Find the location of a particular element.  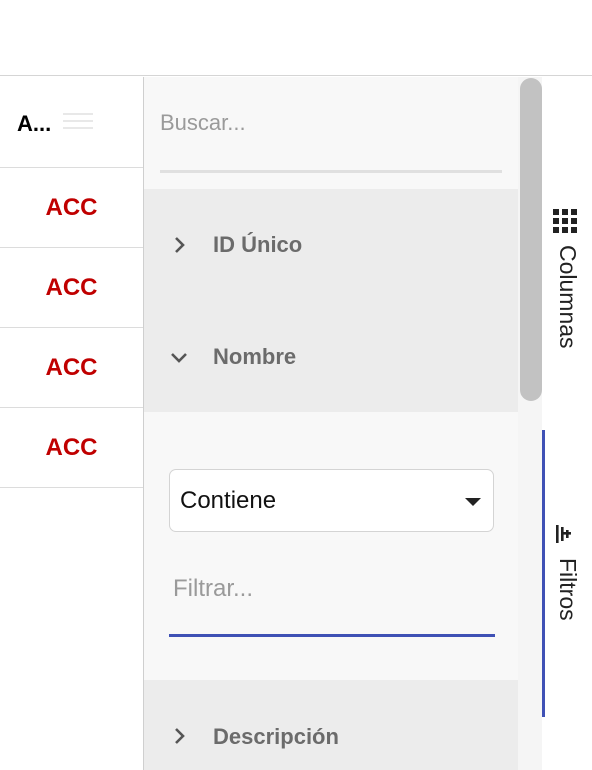

filter-input-underline is located at coordinates (332, 635).